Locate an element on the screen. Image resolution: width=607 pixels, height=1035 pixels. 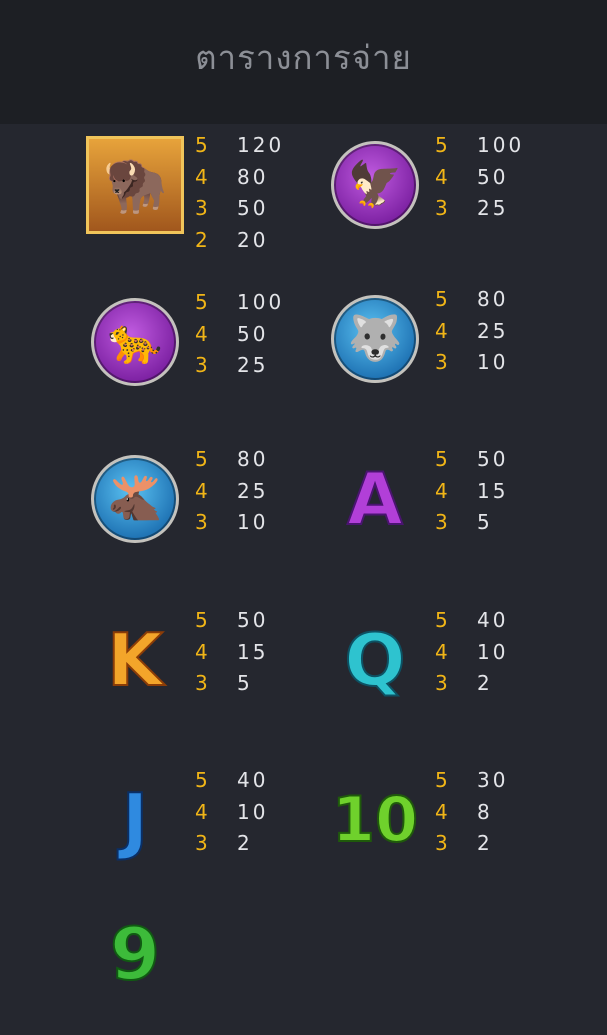
symbol-count: 2 is located at coordinates (201, 239).